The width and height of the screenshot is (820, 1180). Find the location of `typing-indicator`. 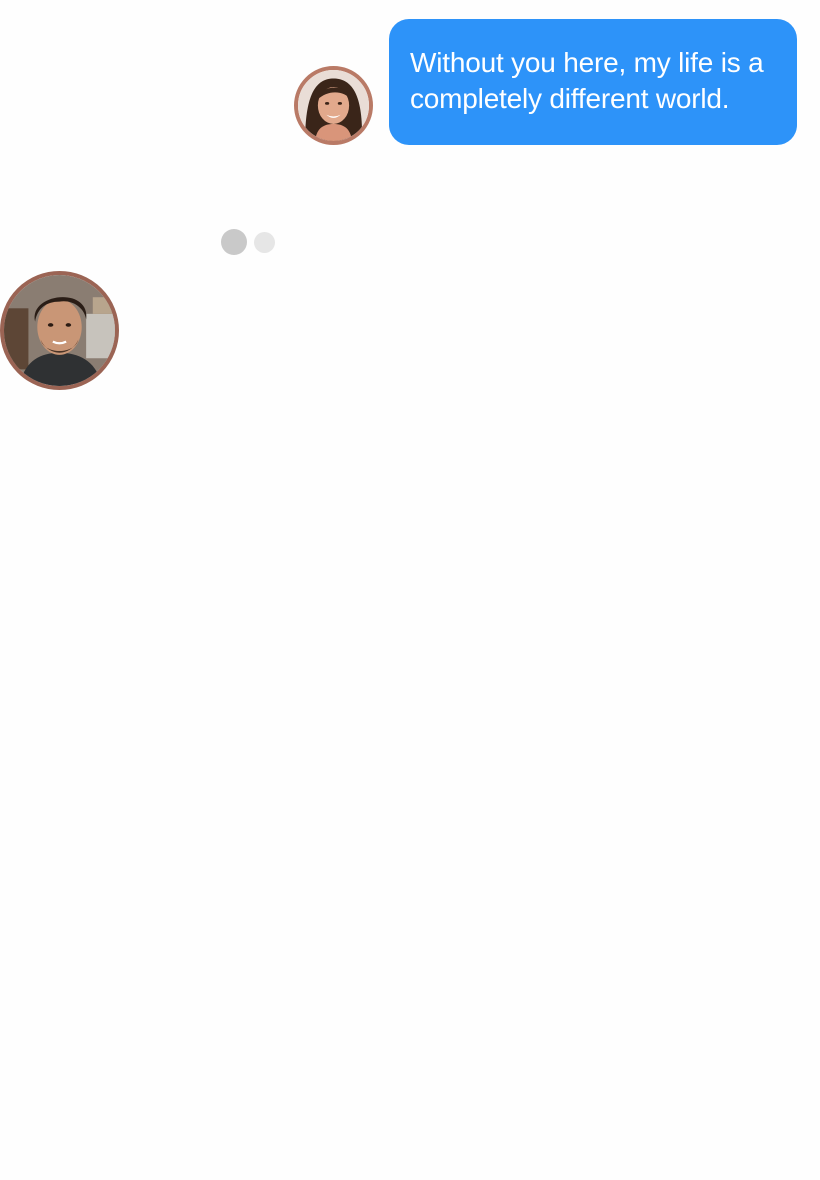

typing-indicator is located at coordinates (250, 242).